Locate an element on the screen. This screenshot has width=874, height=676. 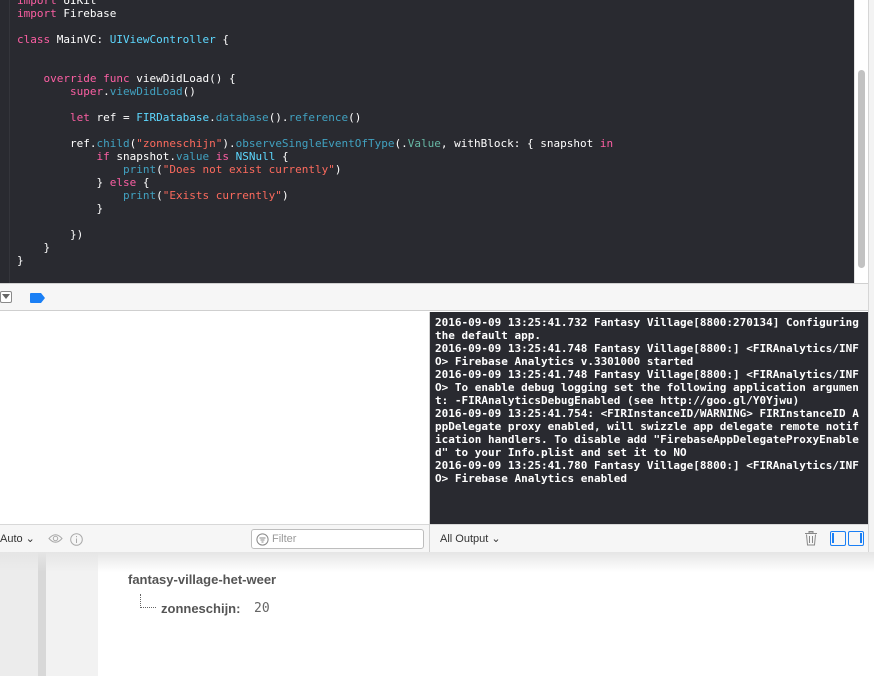
show-console-button is located at coordinates (856, 538).